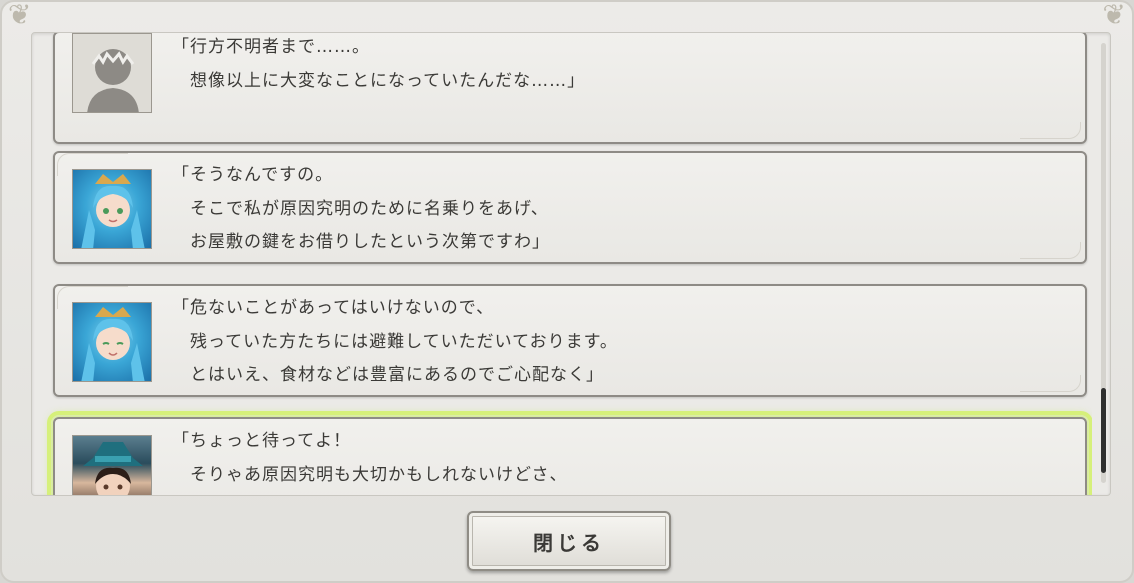  What do you see at coordinates (379, 80) in the screenshot?
I see `dialog-line: 想像以上に大変なことになっていたんだな……」` at bounding box center [379, 80].